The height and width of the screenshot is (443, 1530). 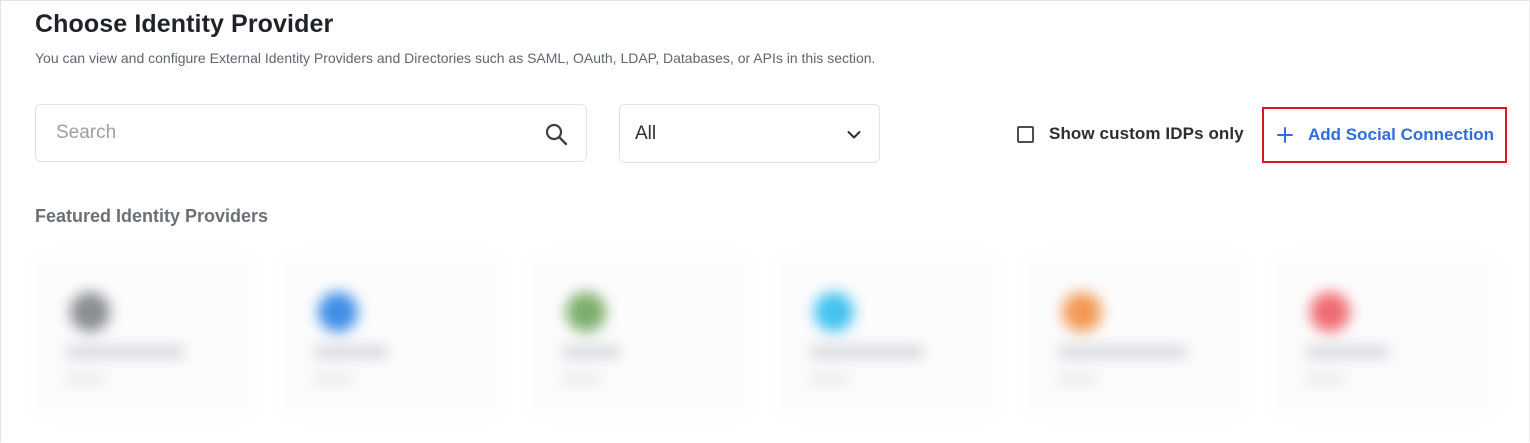 I want to click on chevron-down-icon, so click(x=854, y=135).